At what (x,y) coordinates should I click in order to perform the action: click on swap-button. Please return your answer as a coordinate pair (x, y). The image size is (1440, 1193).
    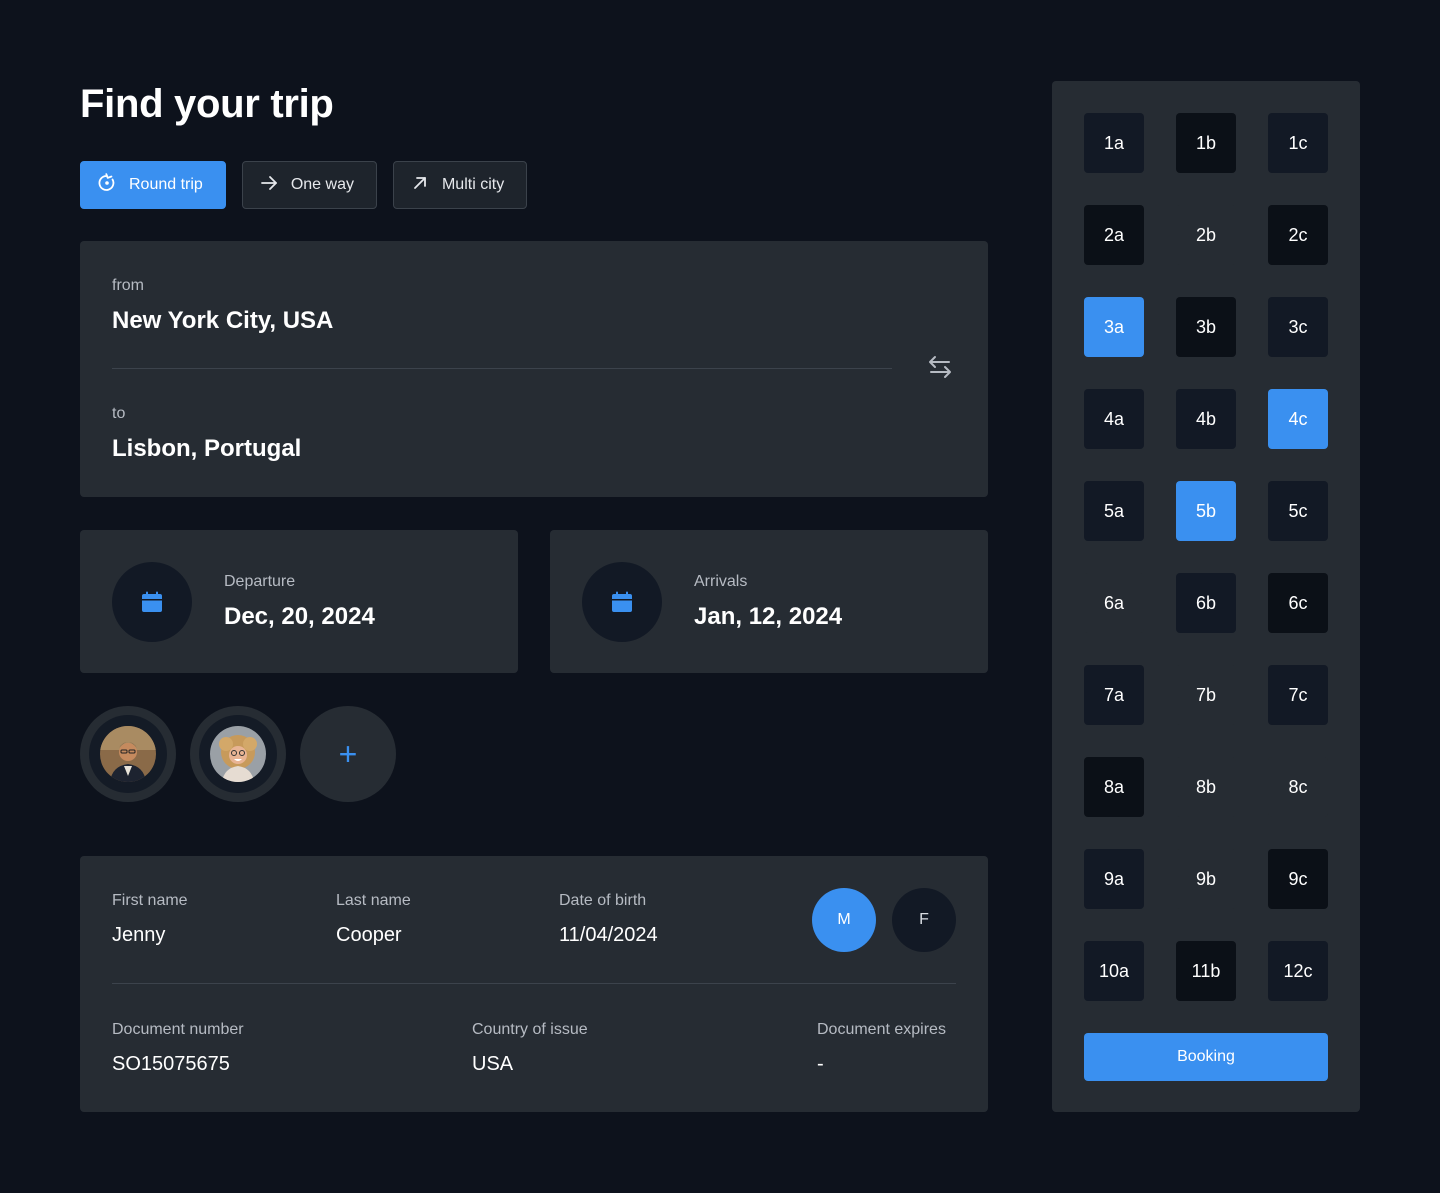
    Looking at the image, I should click on (940, 369).